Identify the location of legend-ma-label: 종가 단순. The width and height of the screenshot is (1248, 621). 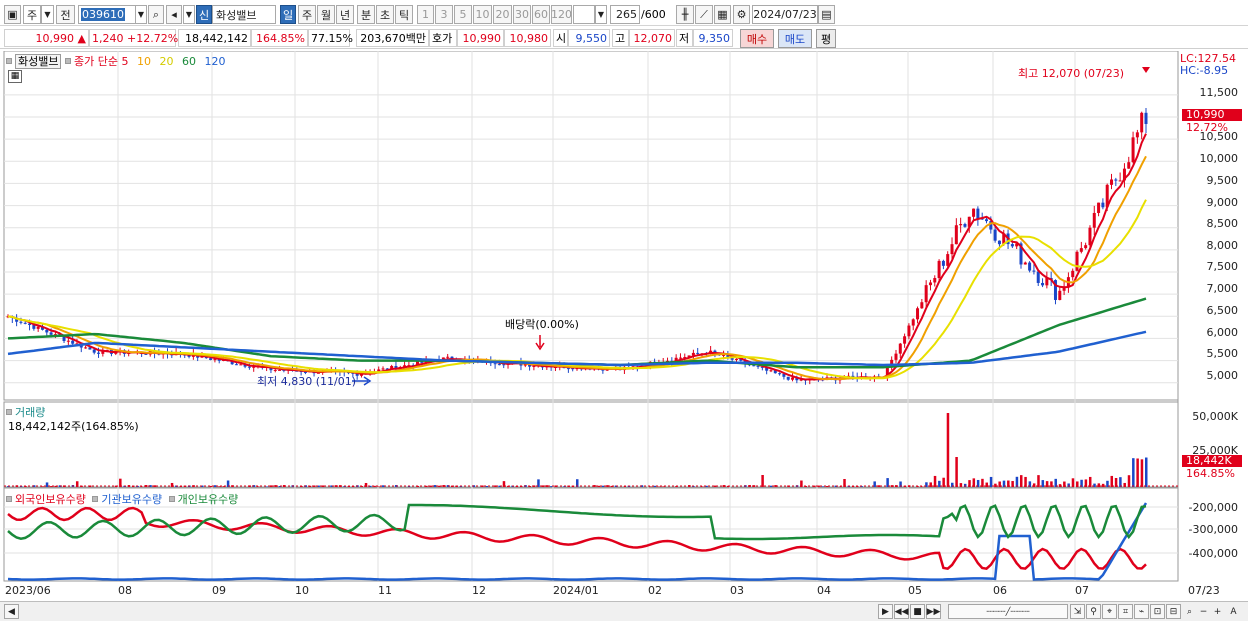
(95, 61).